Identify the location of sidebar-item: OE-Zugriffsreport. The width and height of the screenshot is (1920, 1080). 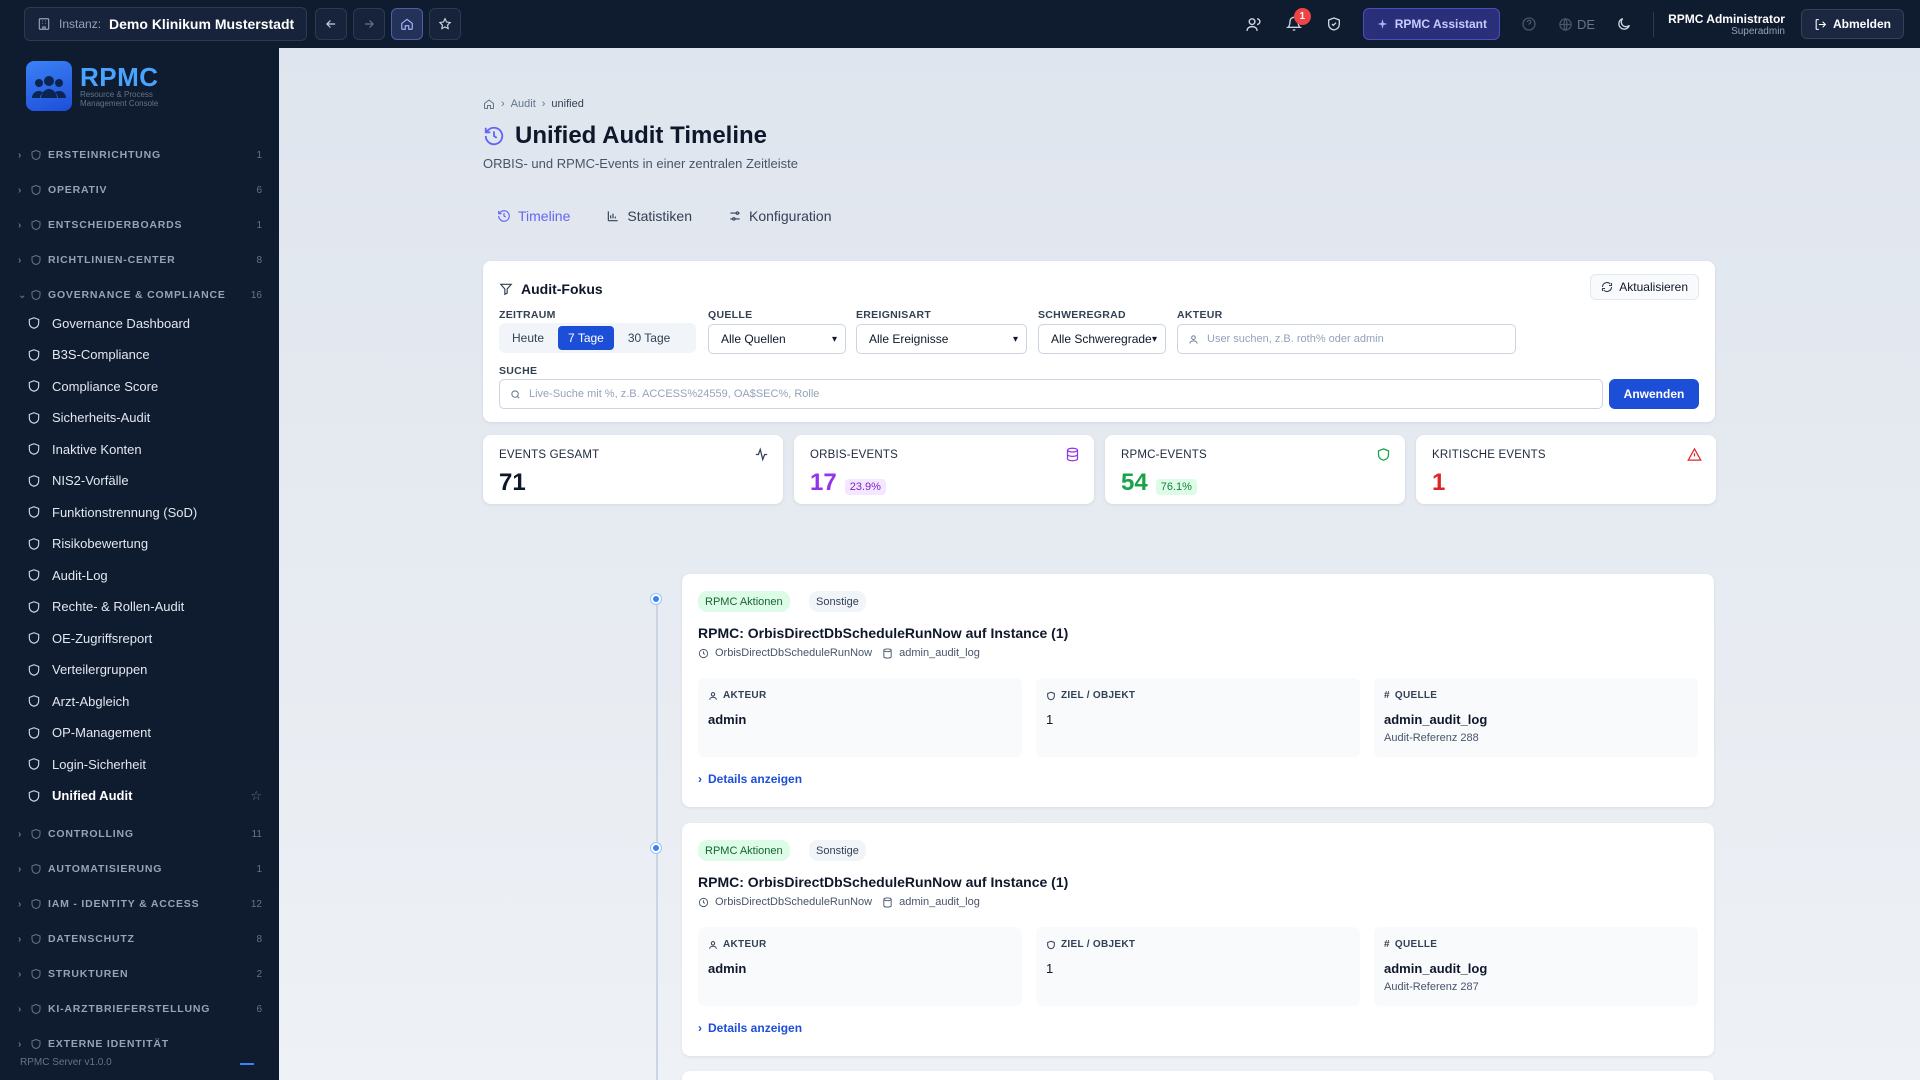
(144, 638).